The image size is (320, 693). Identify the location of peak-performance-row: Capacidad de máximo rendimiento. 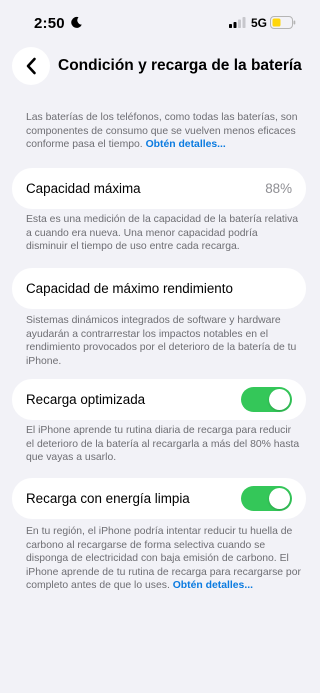
(159, 288).